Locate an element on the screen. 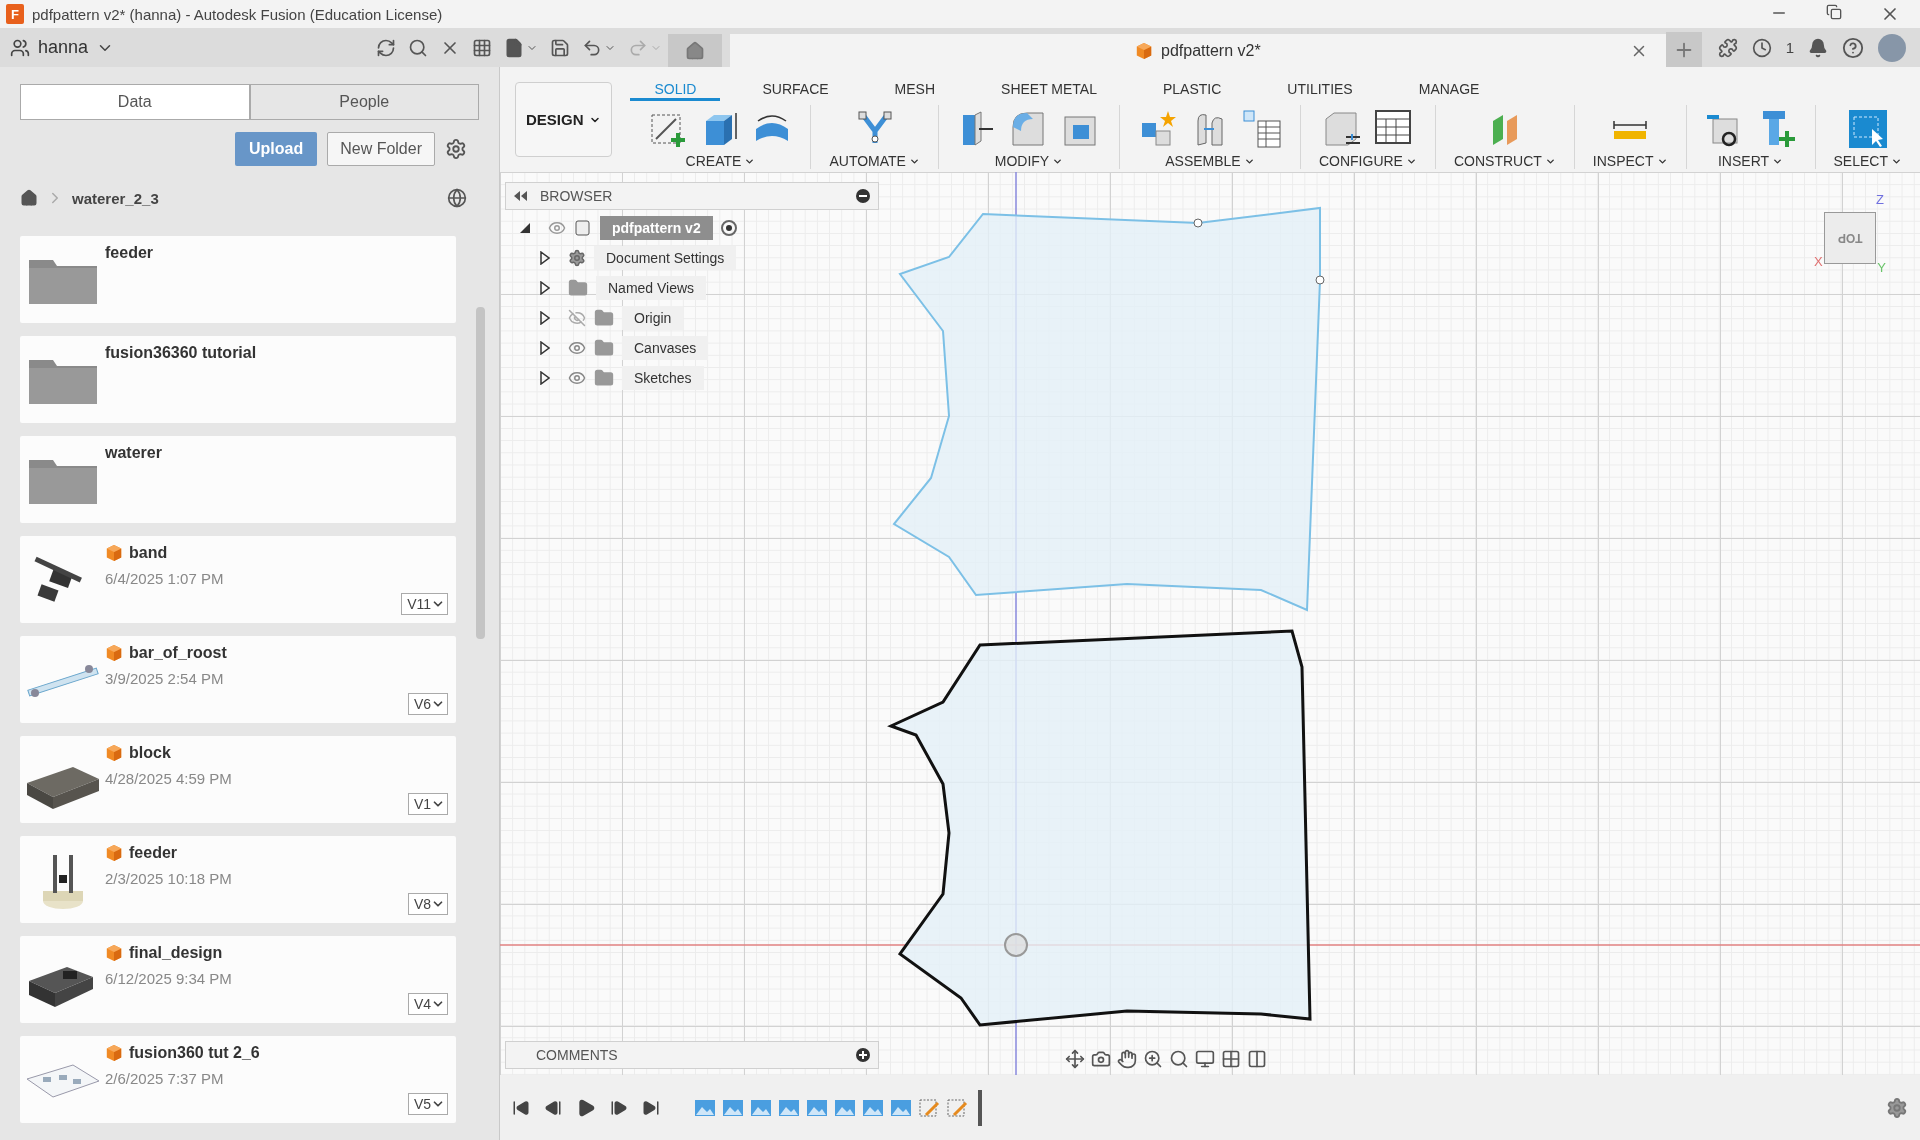  document-tab: pdfpattern v2* is located at coordinates (1198, 50).